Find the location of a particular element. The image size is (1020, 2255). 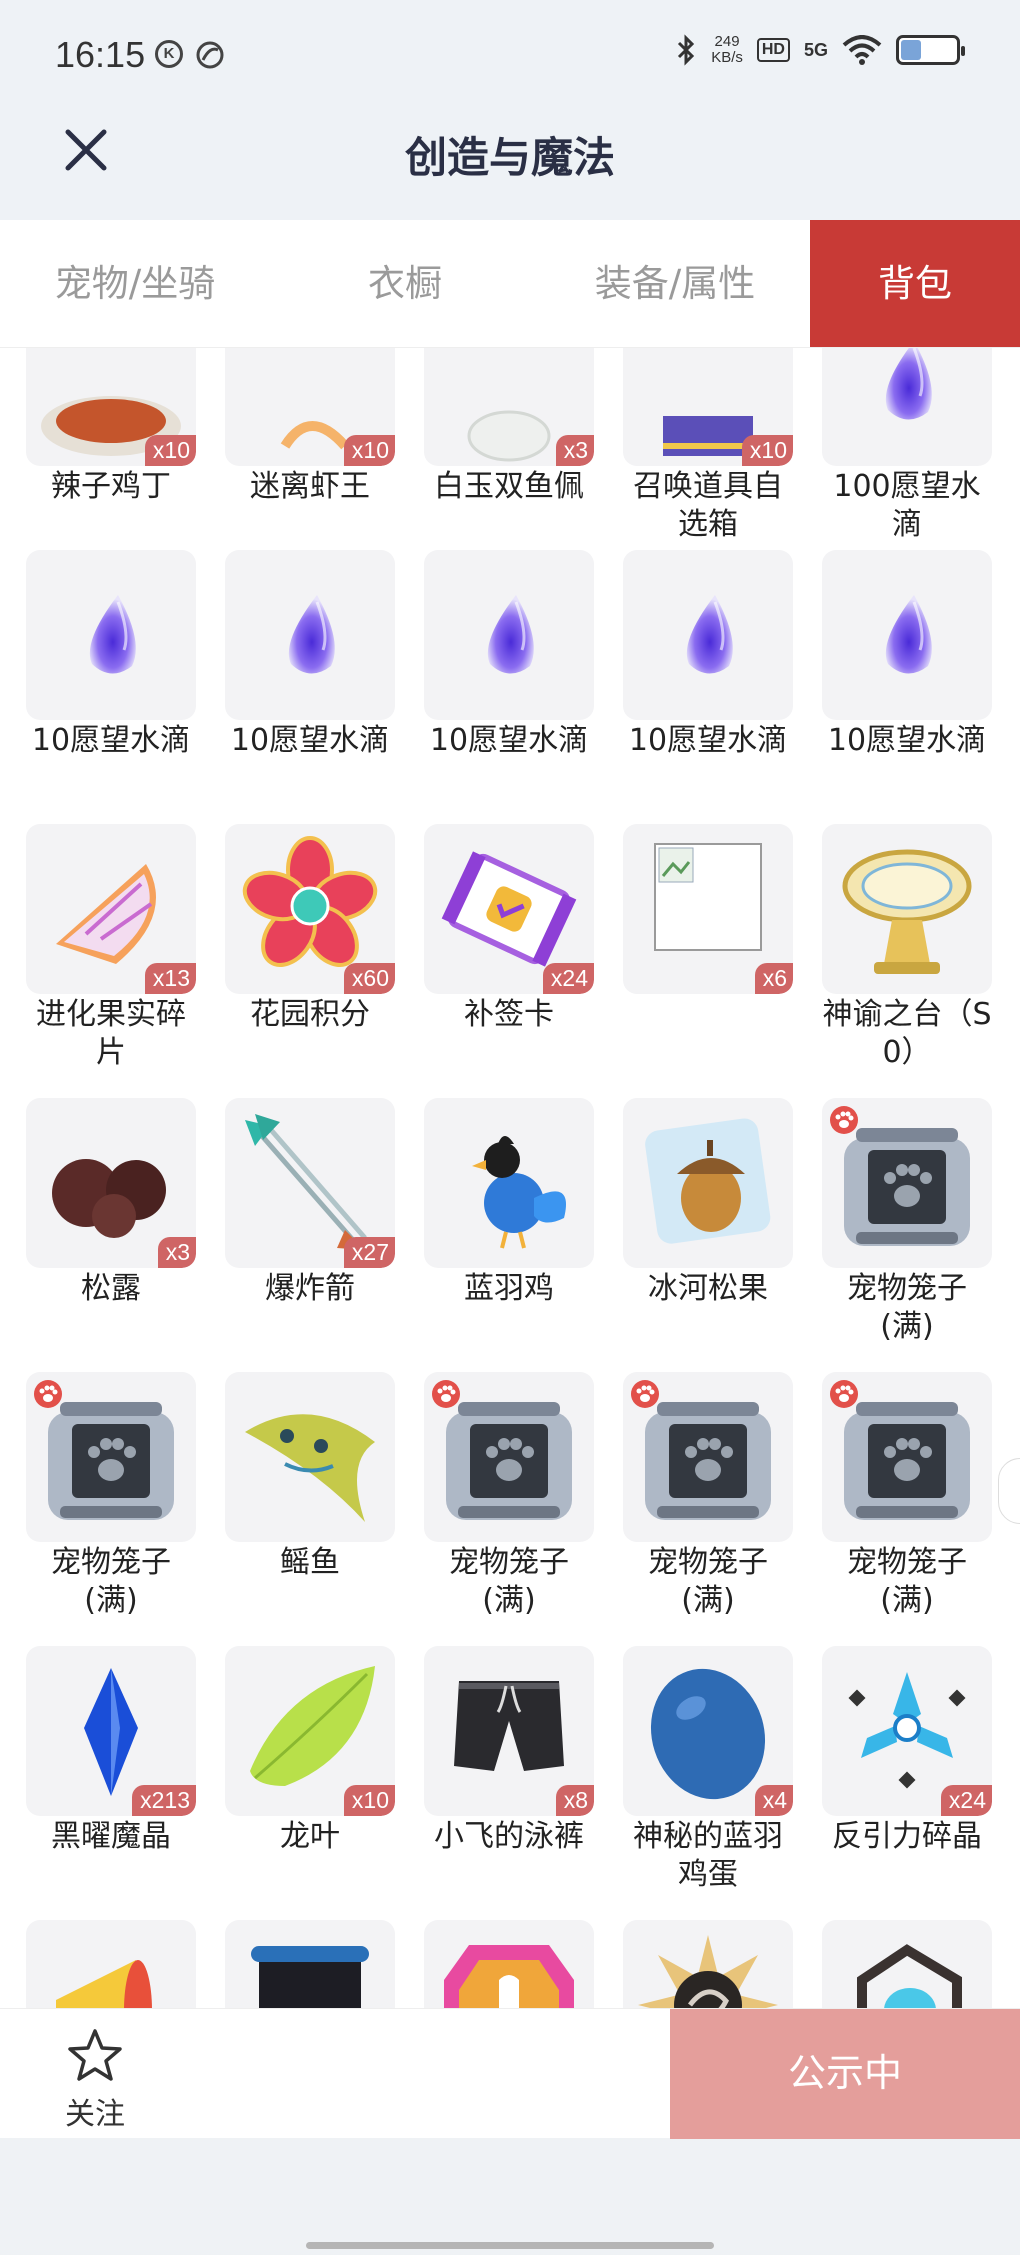

ice-acorn-icon is located at coordinates (708, 1181).